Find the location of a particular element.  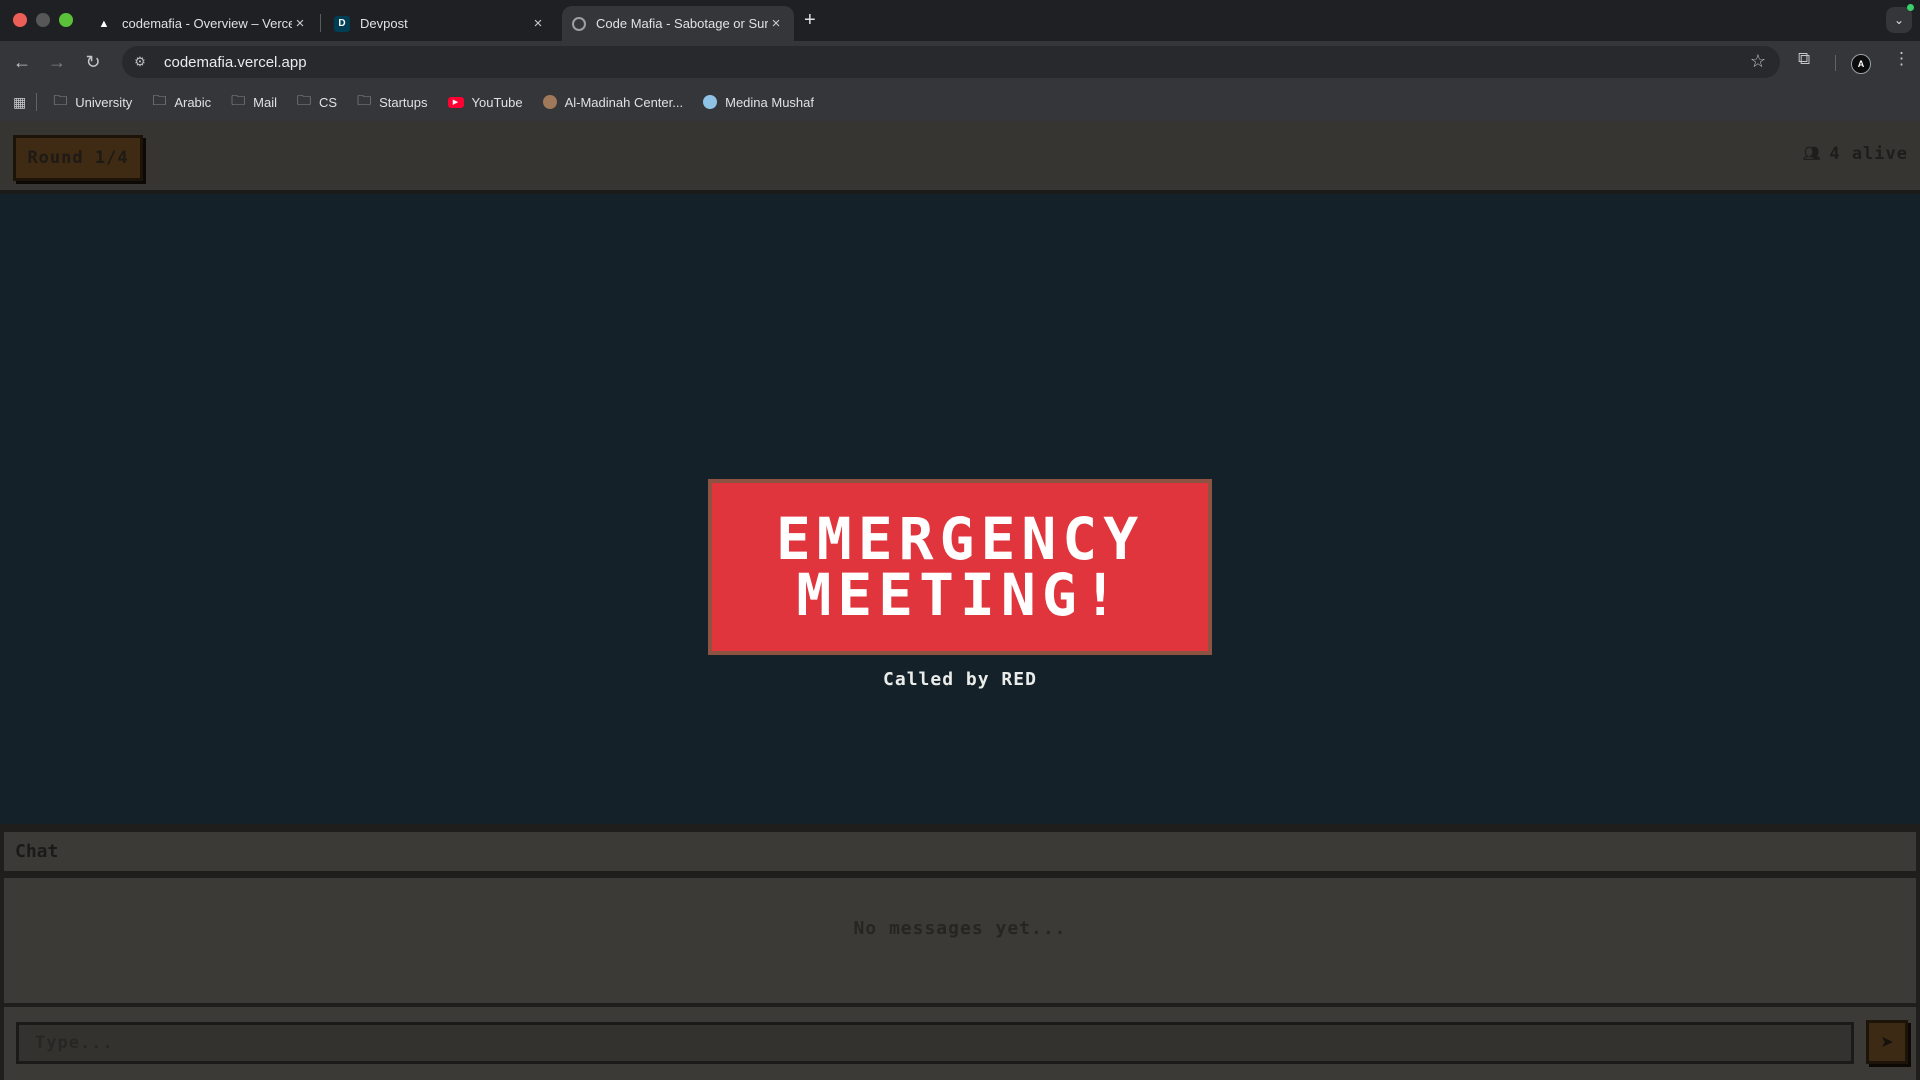

emergency-title-line-1: EMERGENCY is located at coordinates (960, 539).